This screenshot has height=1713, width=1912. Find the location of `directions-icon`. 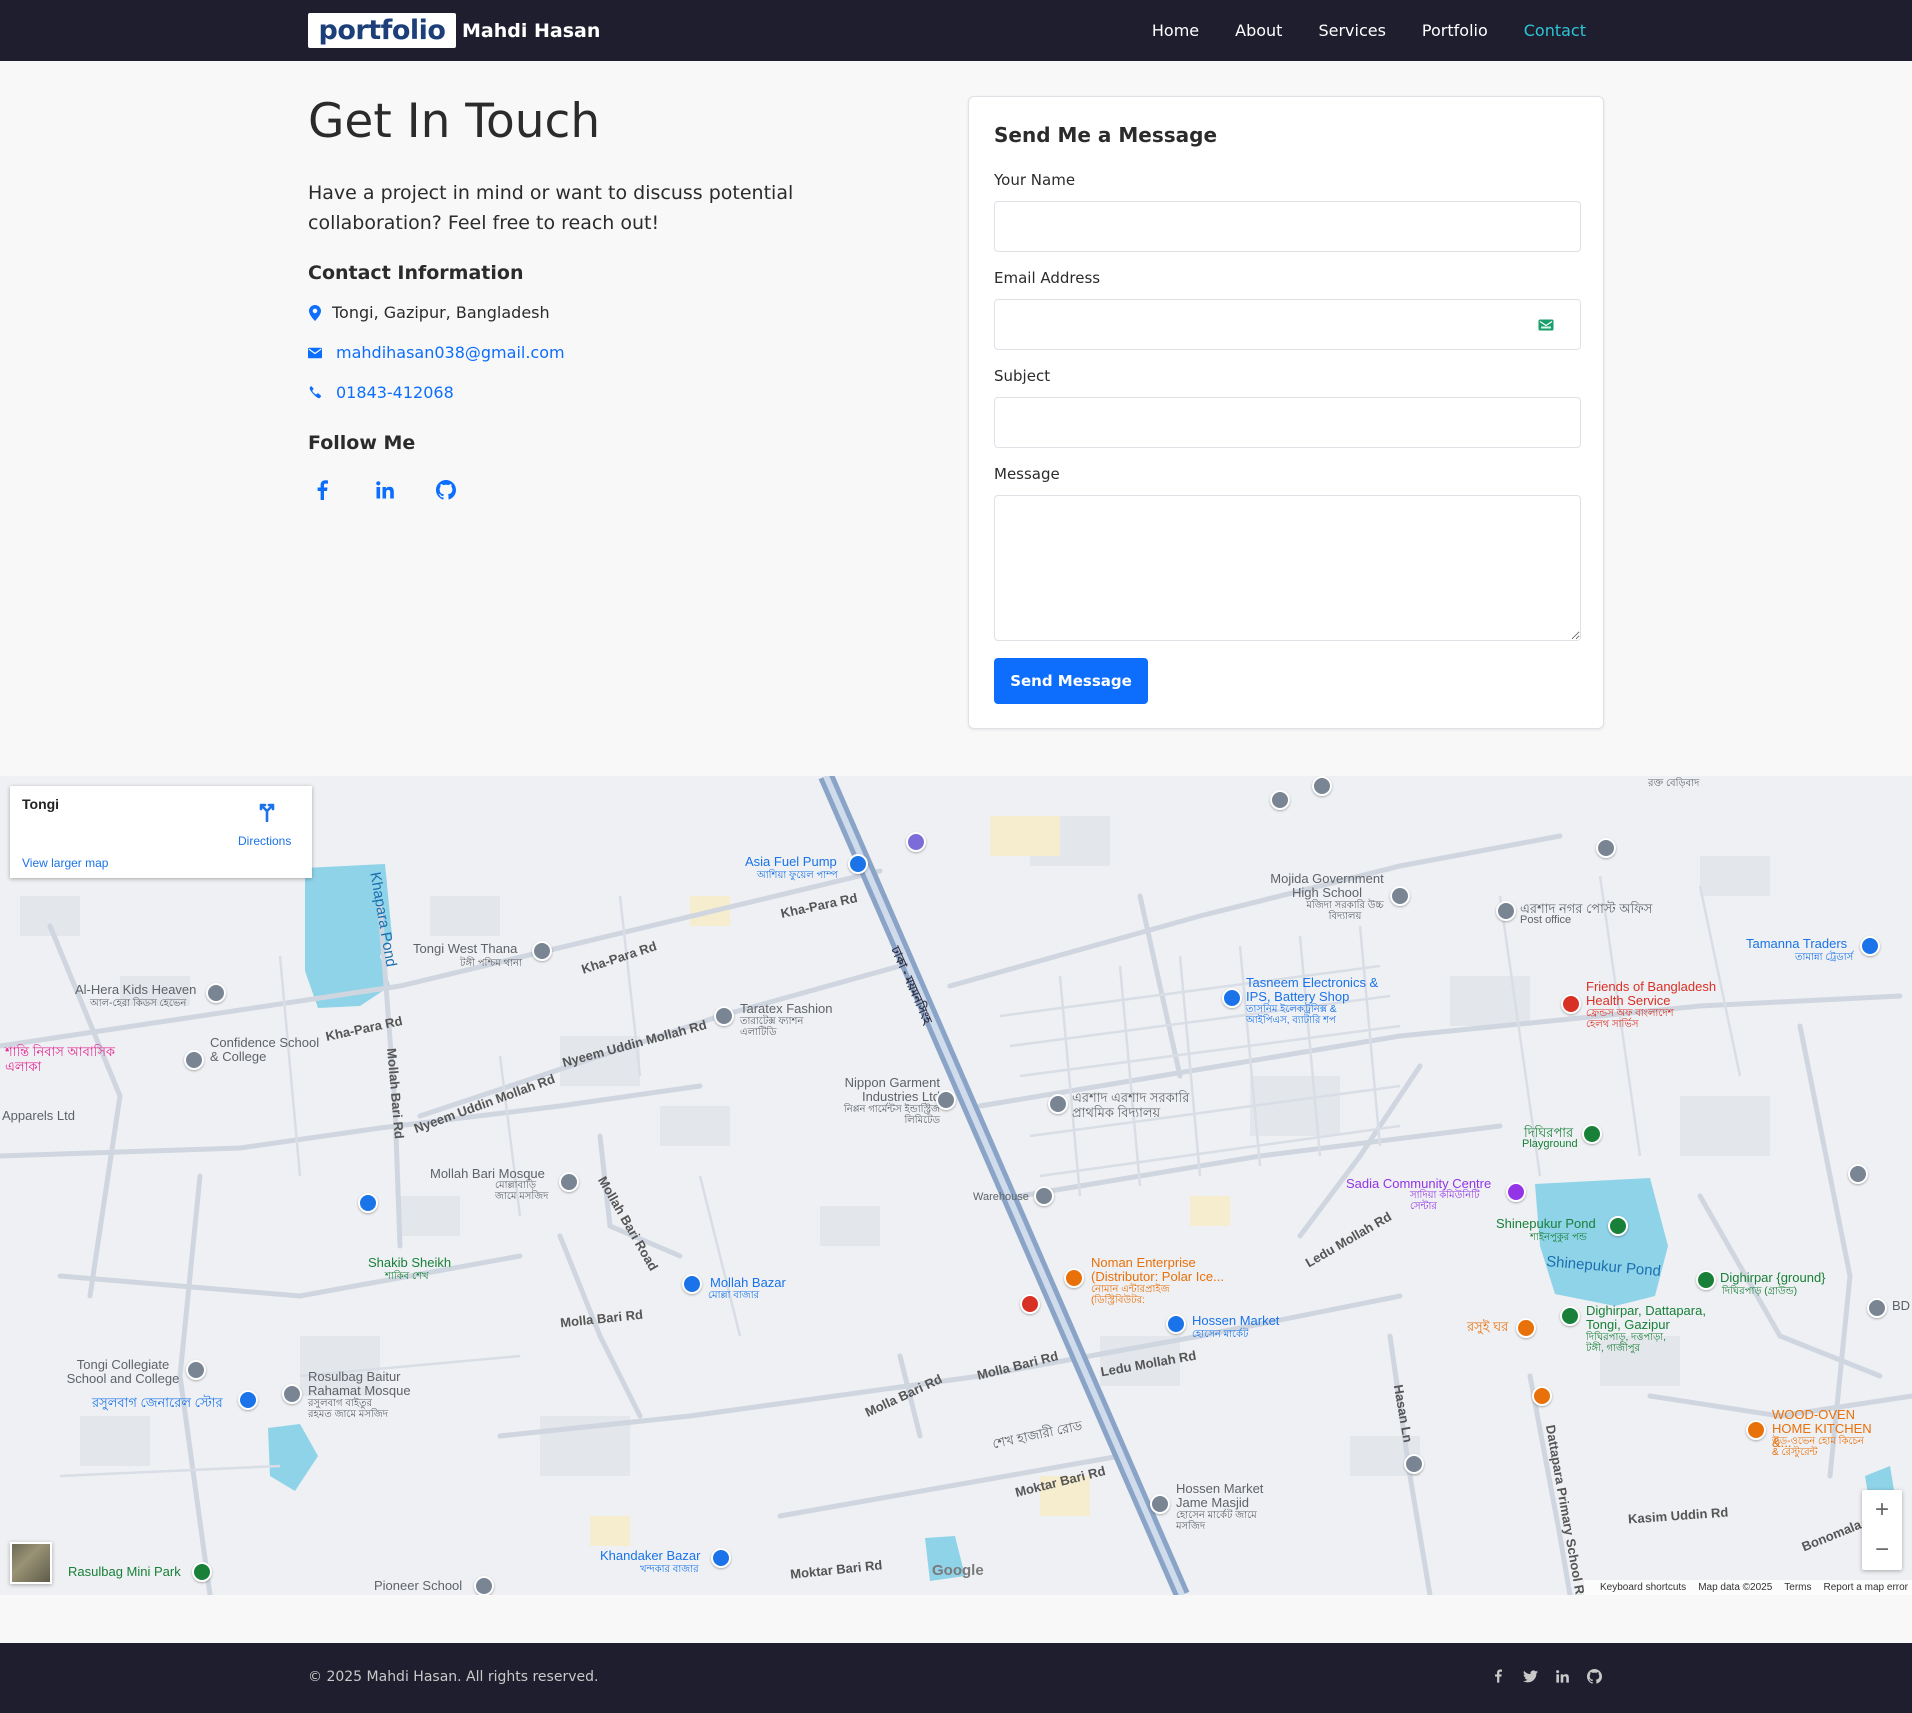

directions-icon is located at coordinates (267, 811).